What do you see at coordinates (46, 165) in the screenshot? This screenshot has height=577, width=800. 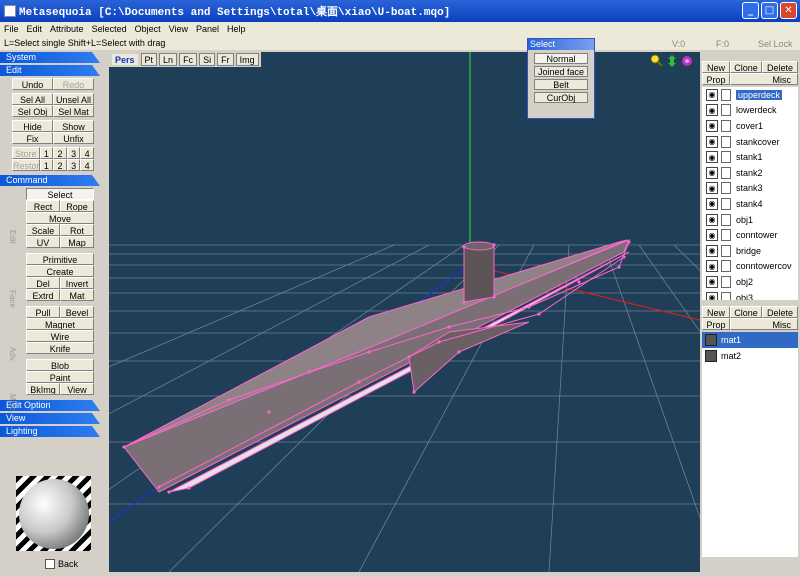 I see `restore-slot-1: 1` at bounding box center [46, 165].